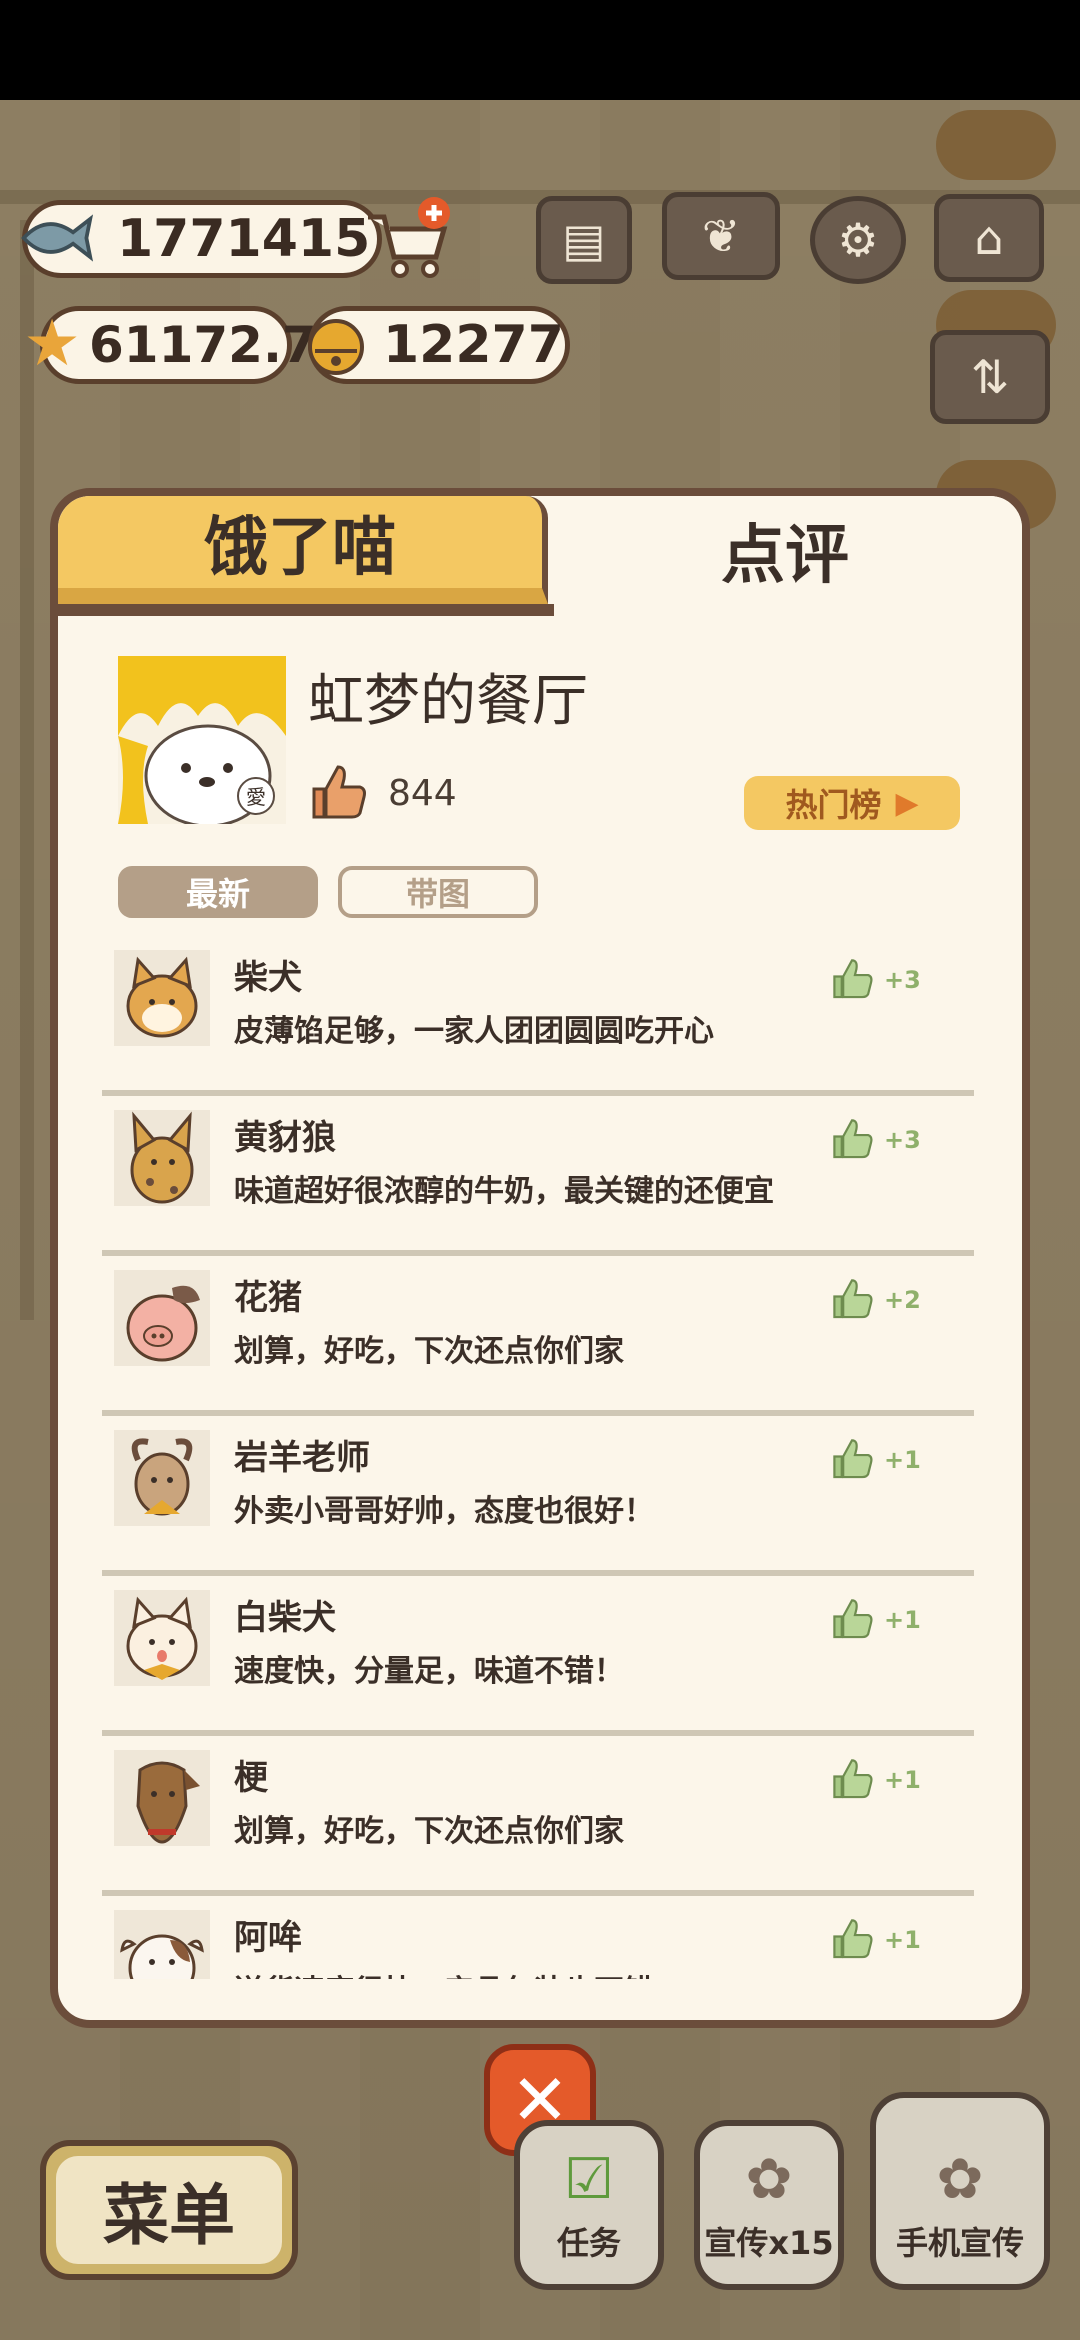 This screenshot has height=2340, width=1080. I want to click on filter-latest-label: 最新, so click(217, 894).